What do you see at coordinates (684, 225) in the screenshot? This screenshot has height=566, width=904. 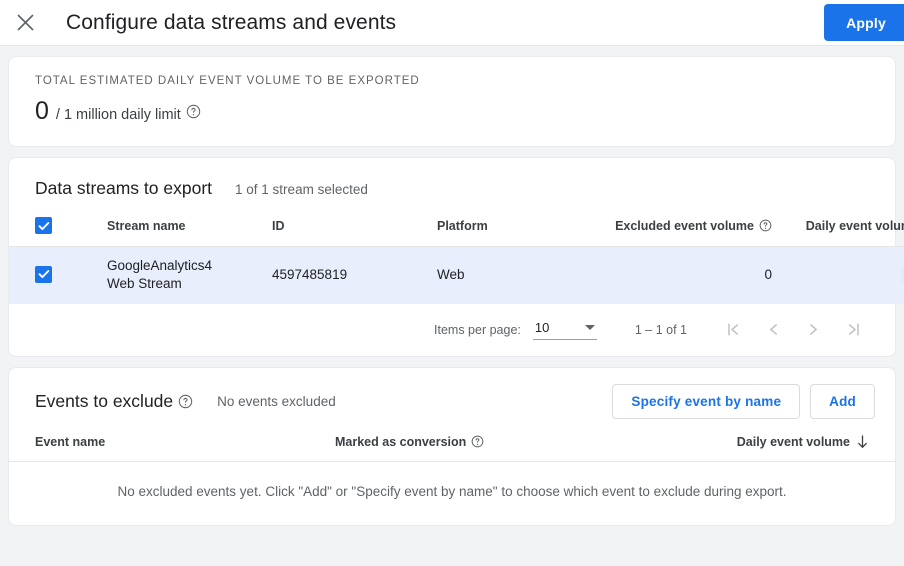 I see `excluded-event-volume-label: Excluded event volume` at bounding box center [684, 225].